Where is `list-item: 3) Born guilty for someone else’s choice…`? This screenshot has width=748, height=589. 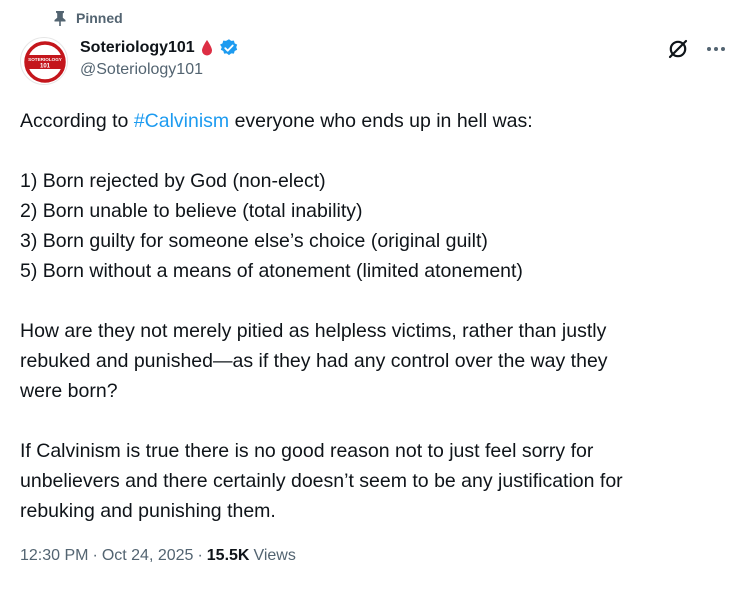 list-item: 3) Born guilty for someone else’s choice… is located at coordinates (254, 241).